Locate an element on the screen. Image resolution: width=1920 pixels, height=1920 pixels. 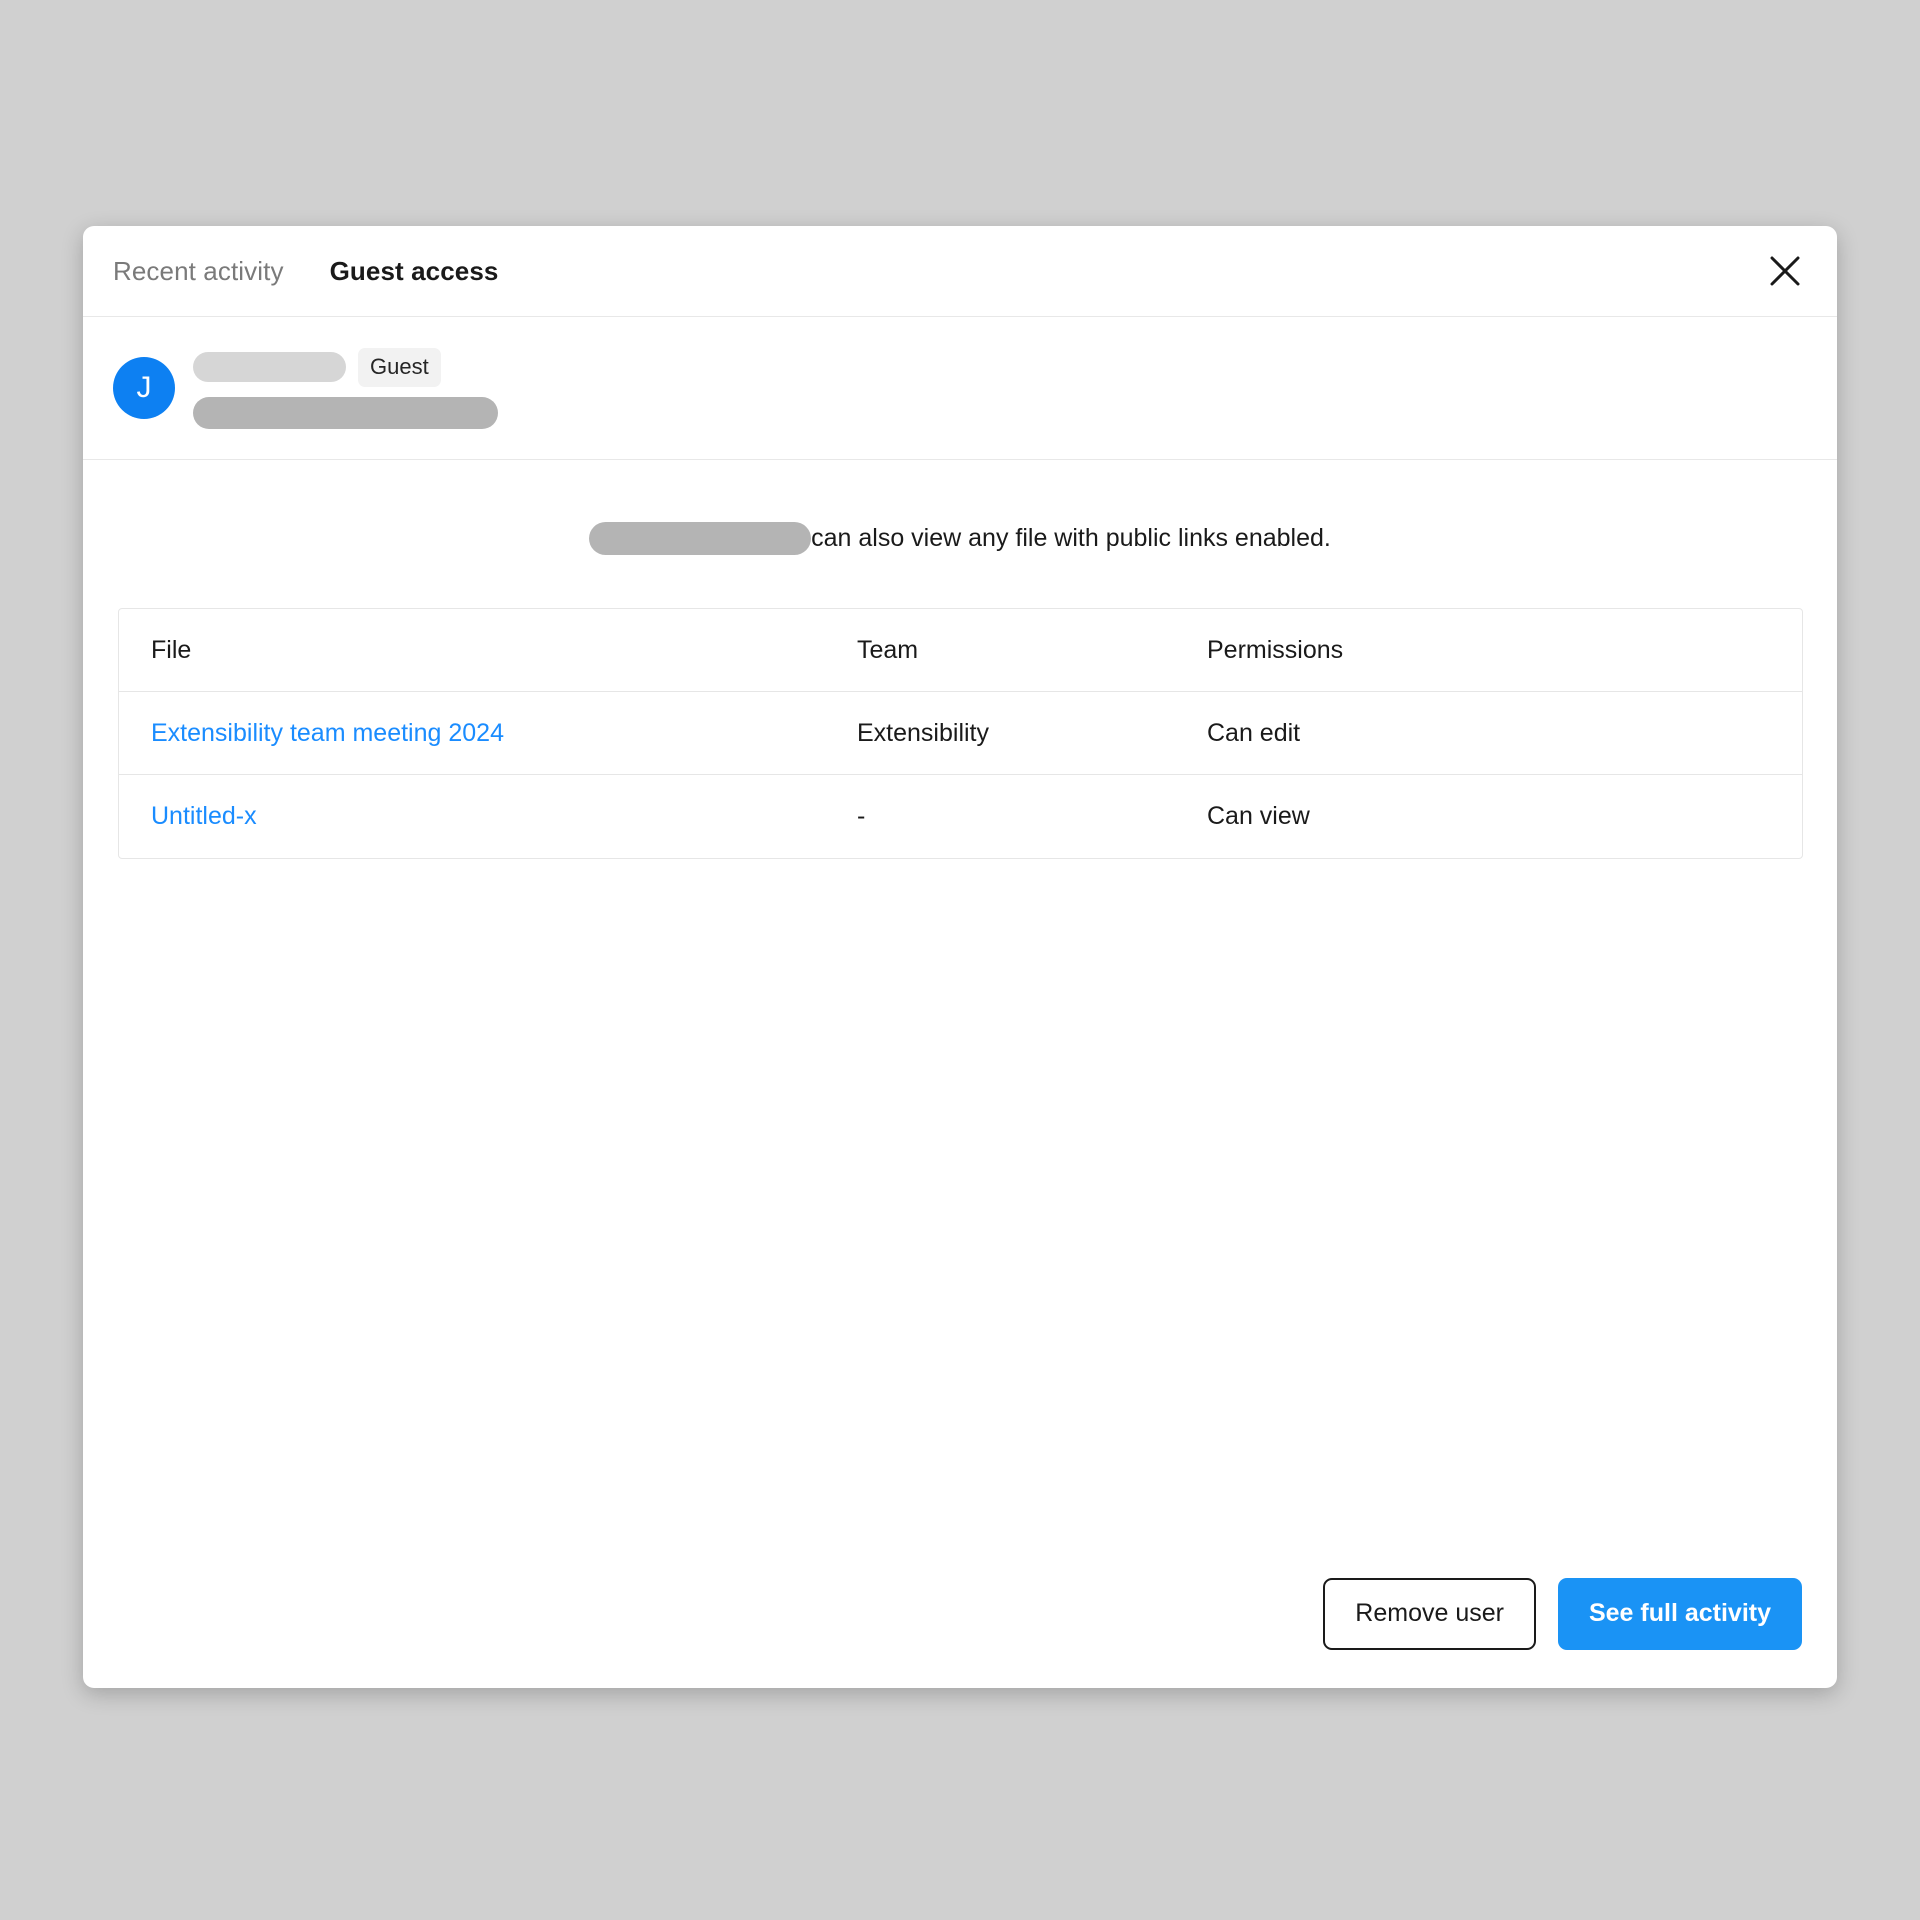
file-link: Untitled-x is located at coordinates (204, 816).